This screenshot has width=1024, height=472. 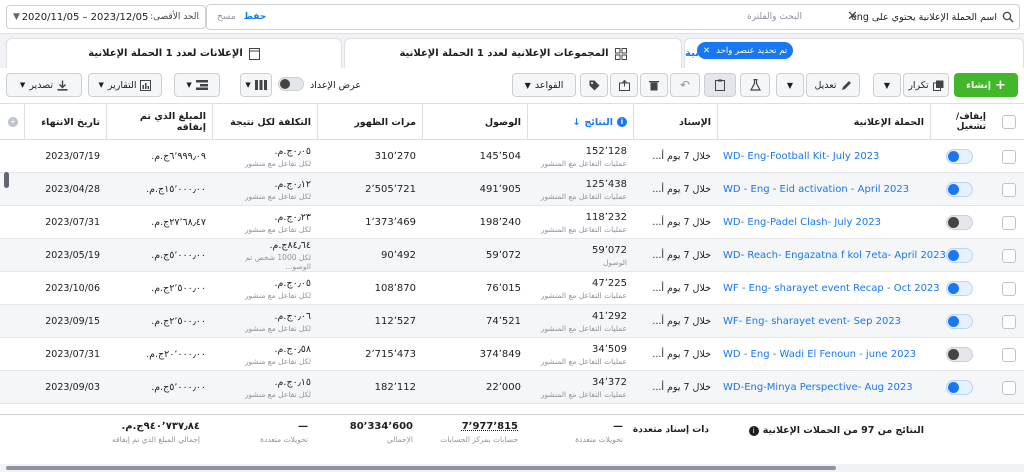 What do you see at coordinates (44, 85) in the screenshot?
I see `export-button: تصدير ▼` at bounding box center [44, 85].